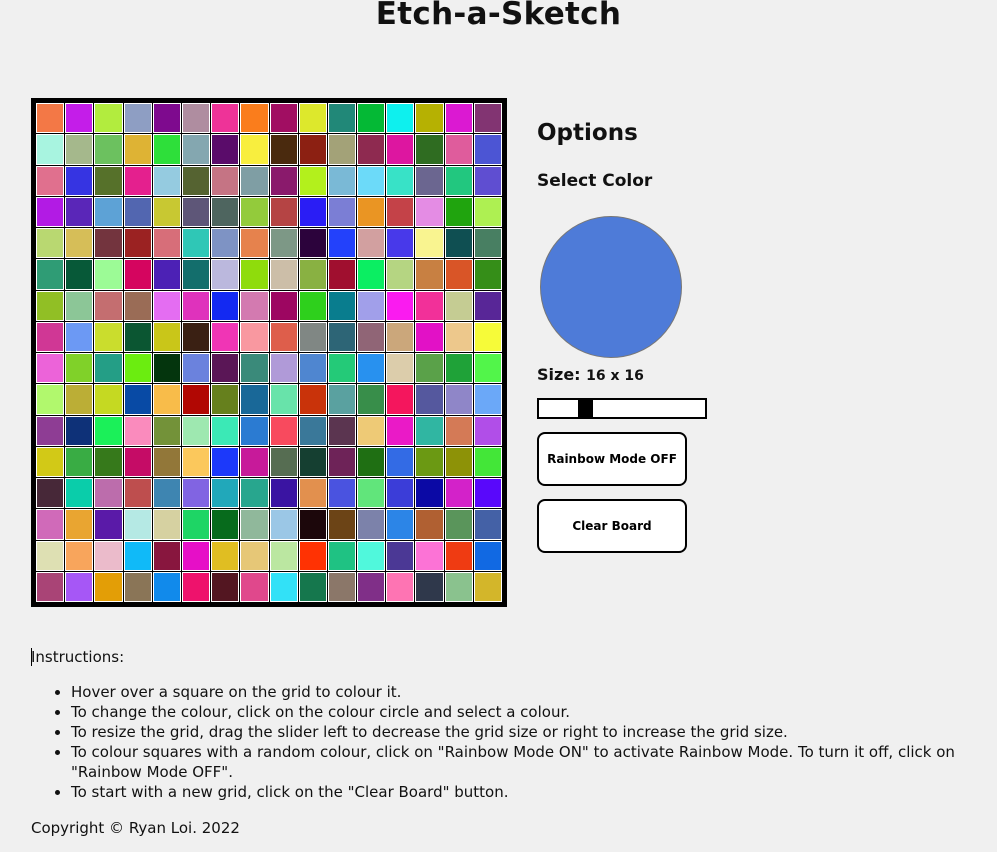 The height and width of the screenshot is (852, 997). I want to click on grid-size-slider, so click(622, 408).